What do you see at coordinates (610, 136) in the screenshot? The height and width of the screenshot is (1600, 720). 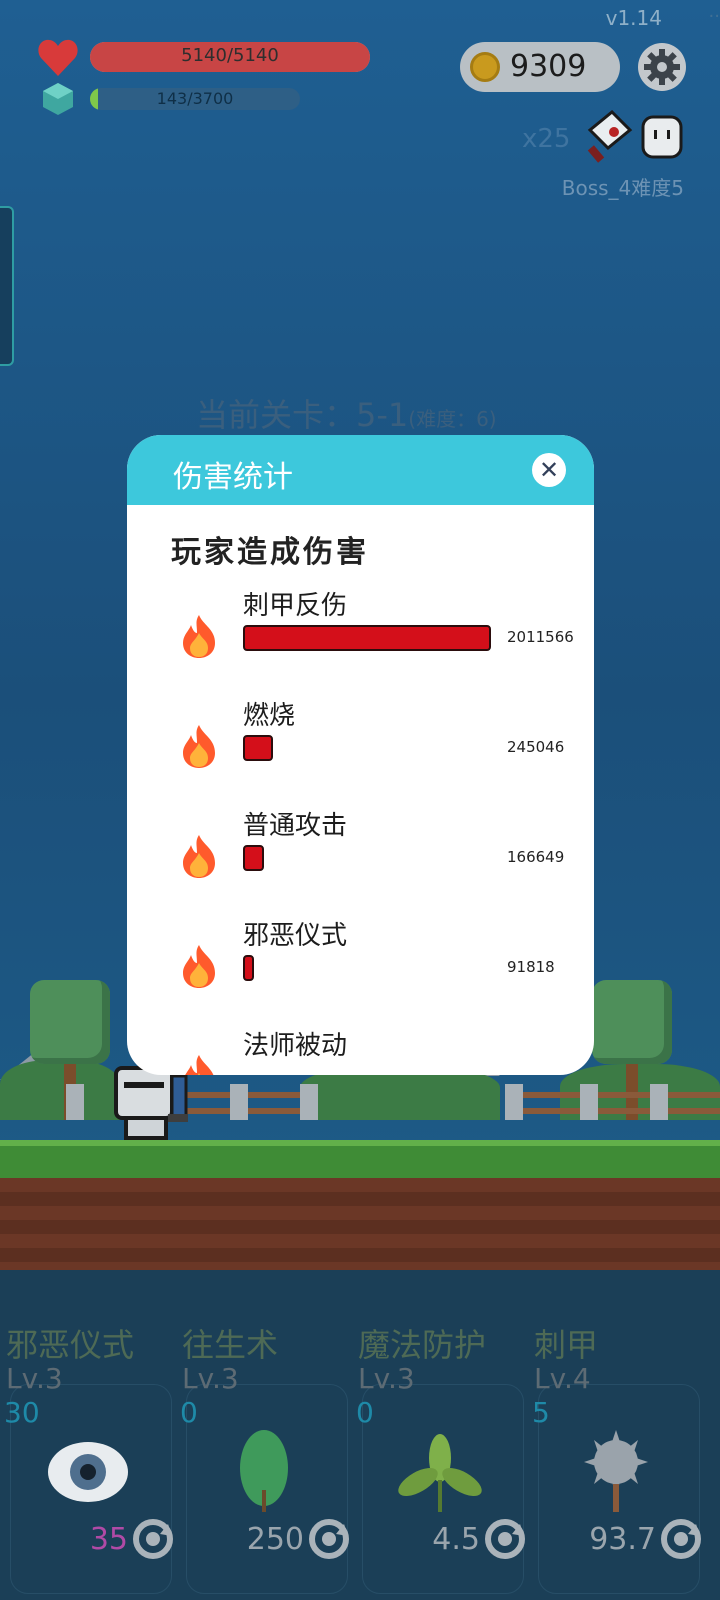 I see `cleaver-icon` at bounding box center [610, 136].